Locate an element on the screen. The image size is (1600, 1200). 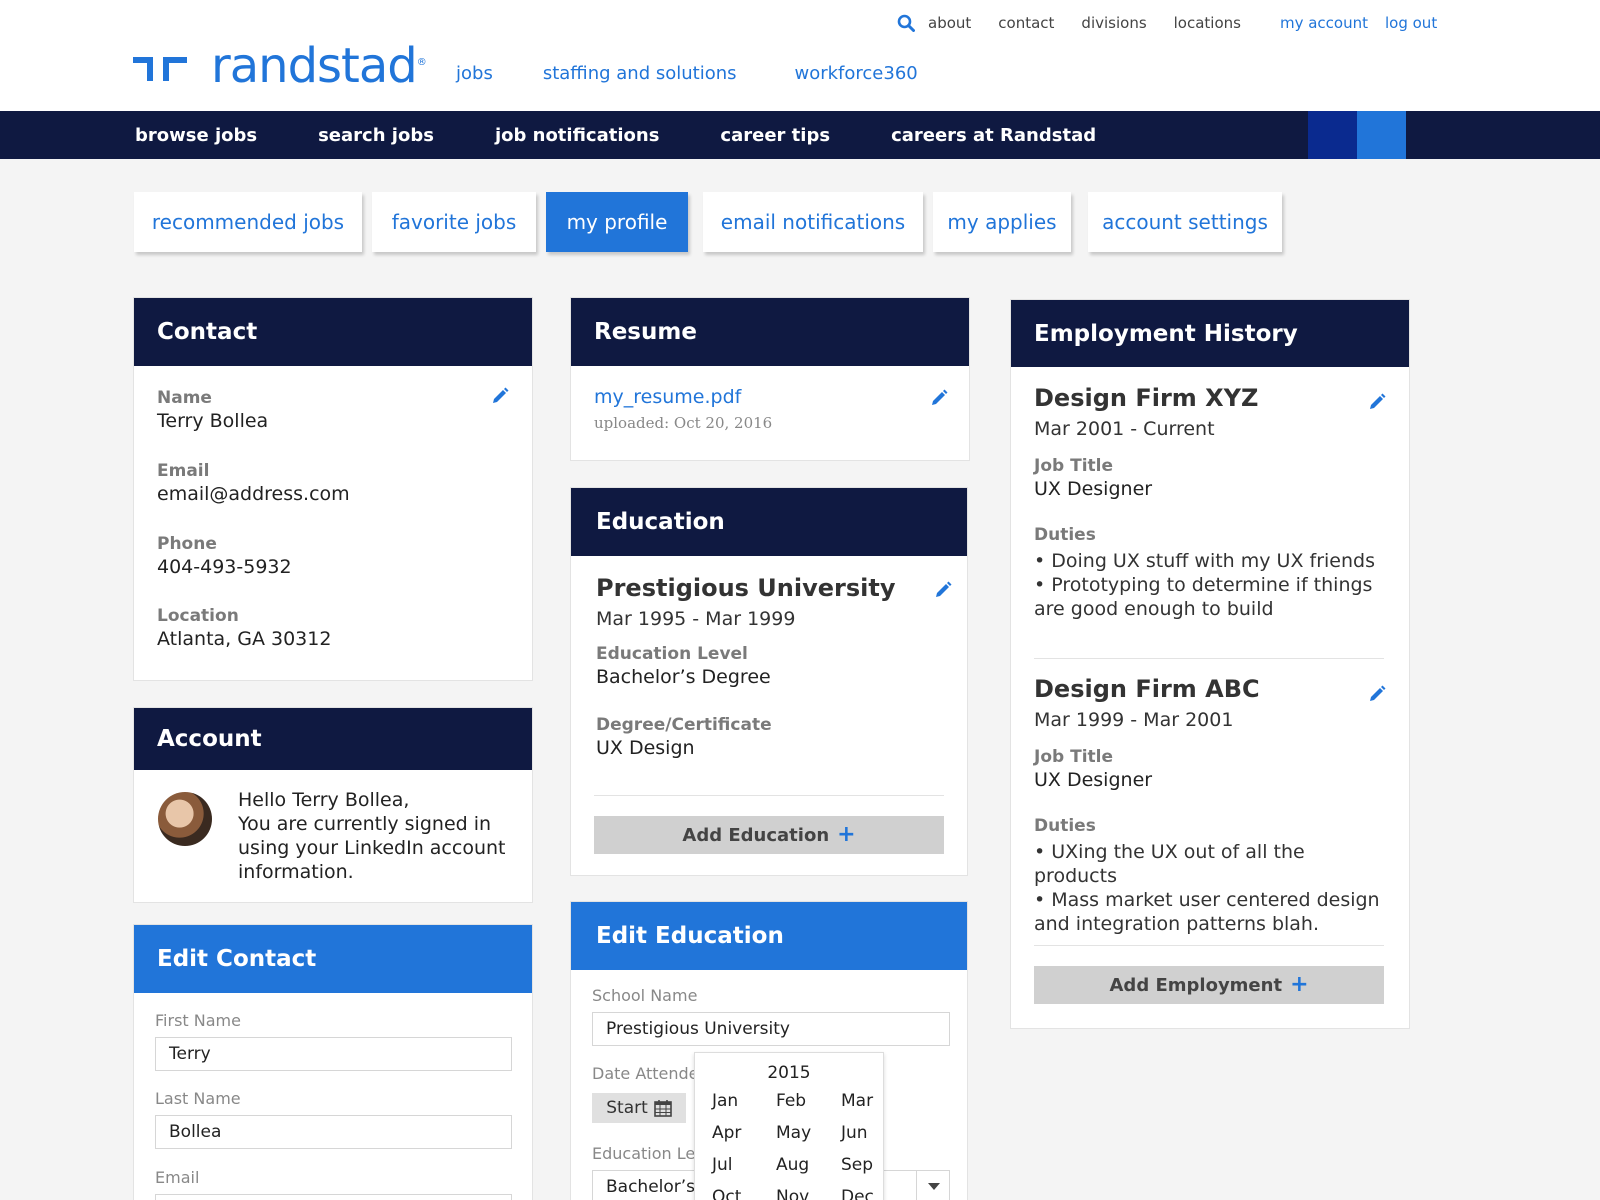
contact-phone-label: Phone is located at coordinates (187, 544).